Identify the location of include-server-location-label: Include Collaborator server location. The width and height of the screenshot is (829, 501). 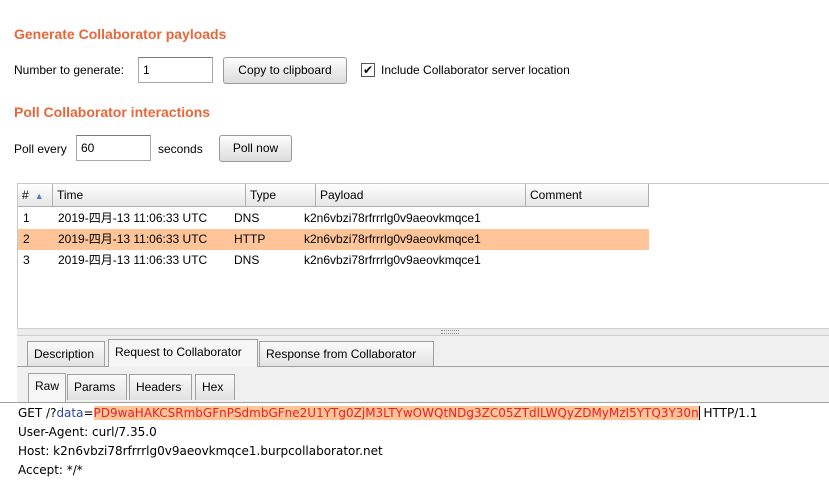
(475, 70).